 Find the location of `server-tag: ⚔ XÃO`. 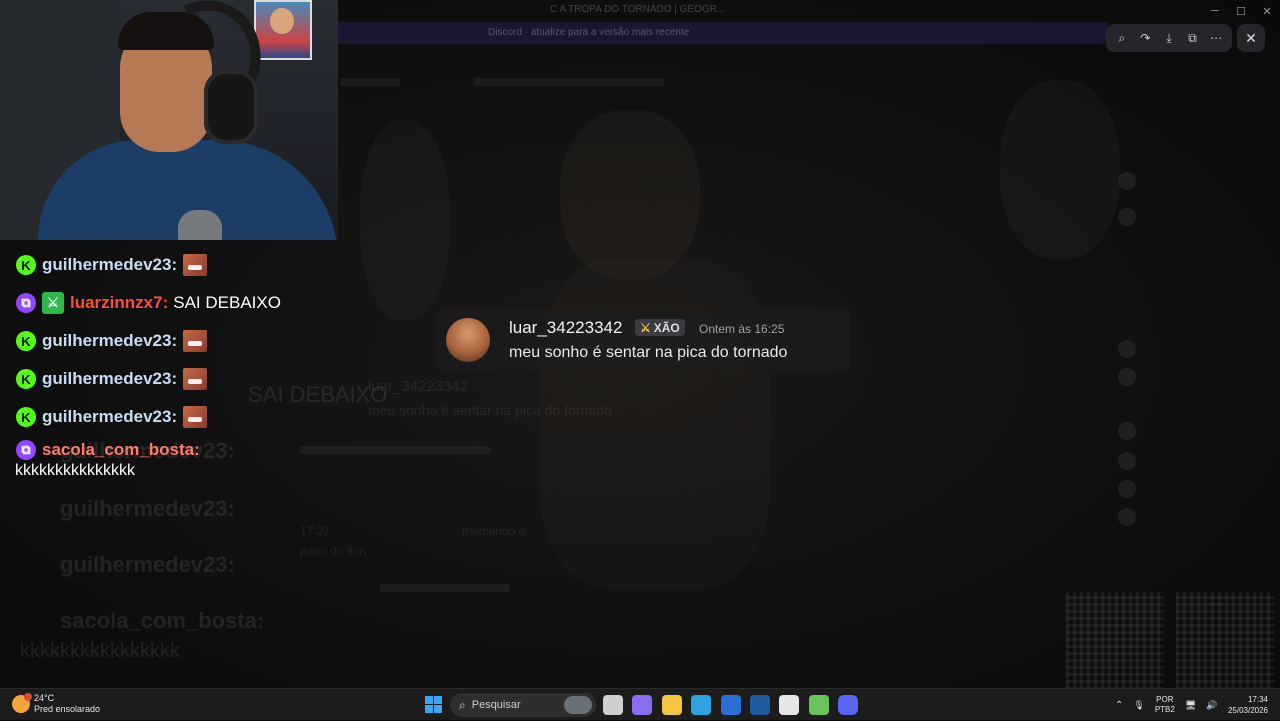

server-tag: ⚔ XÃO is located at coordinates (660, 327).